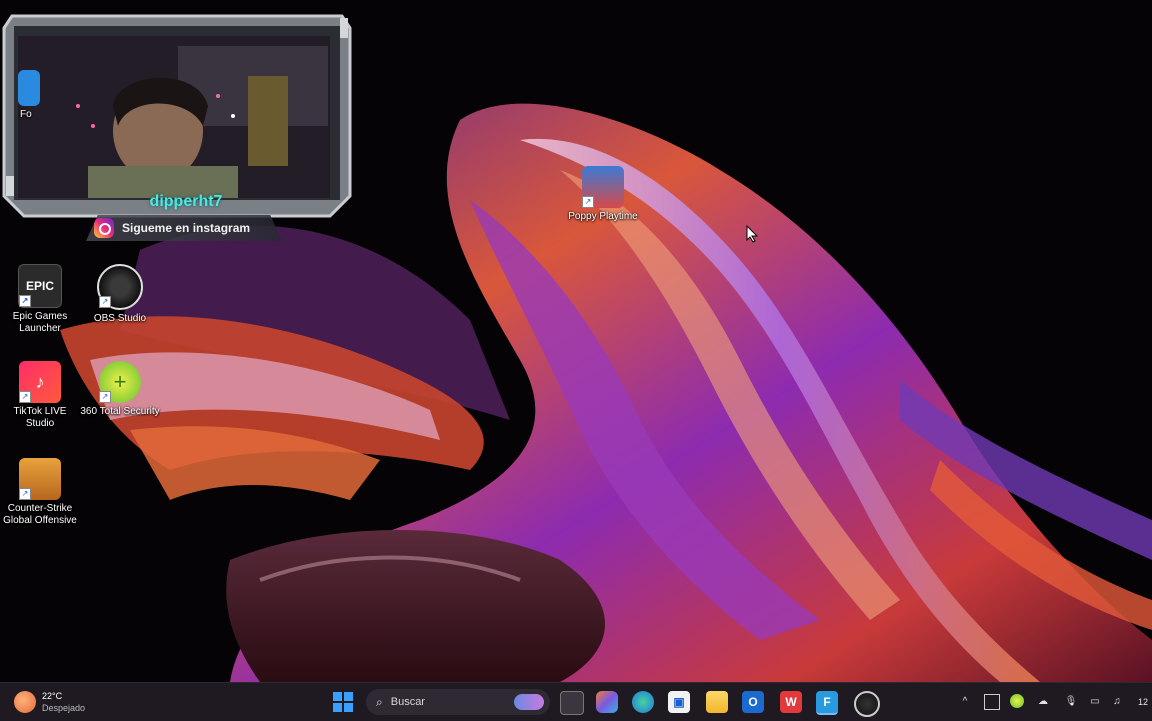 This screenshot has width=1152, height=721. I want to click on desktop-icon-label: Epic Games Launcher, so click(40, 322).